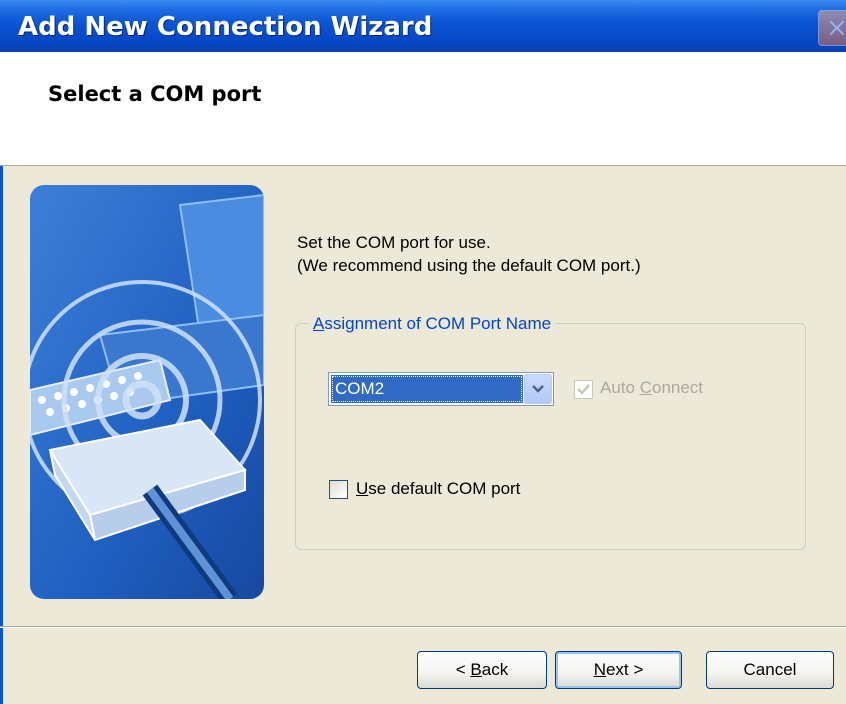  What do you see at coordinates (624, 669) in the screenshot?
I see `next-rest: ext >` at bounding box center [624, 669].